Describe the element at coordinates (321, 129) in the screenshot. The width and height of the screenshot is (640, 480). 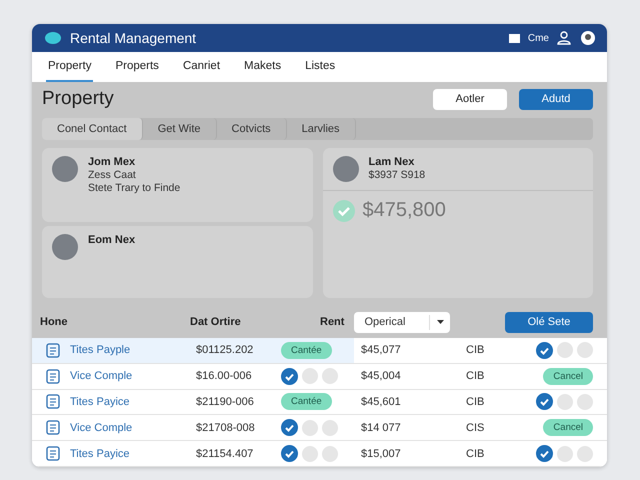
I see `sub-tab: Larvlies` at that location.